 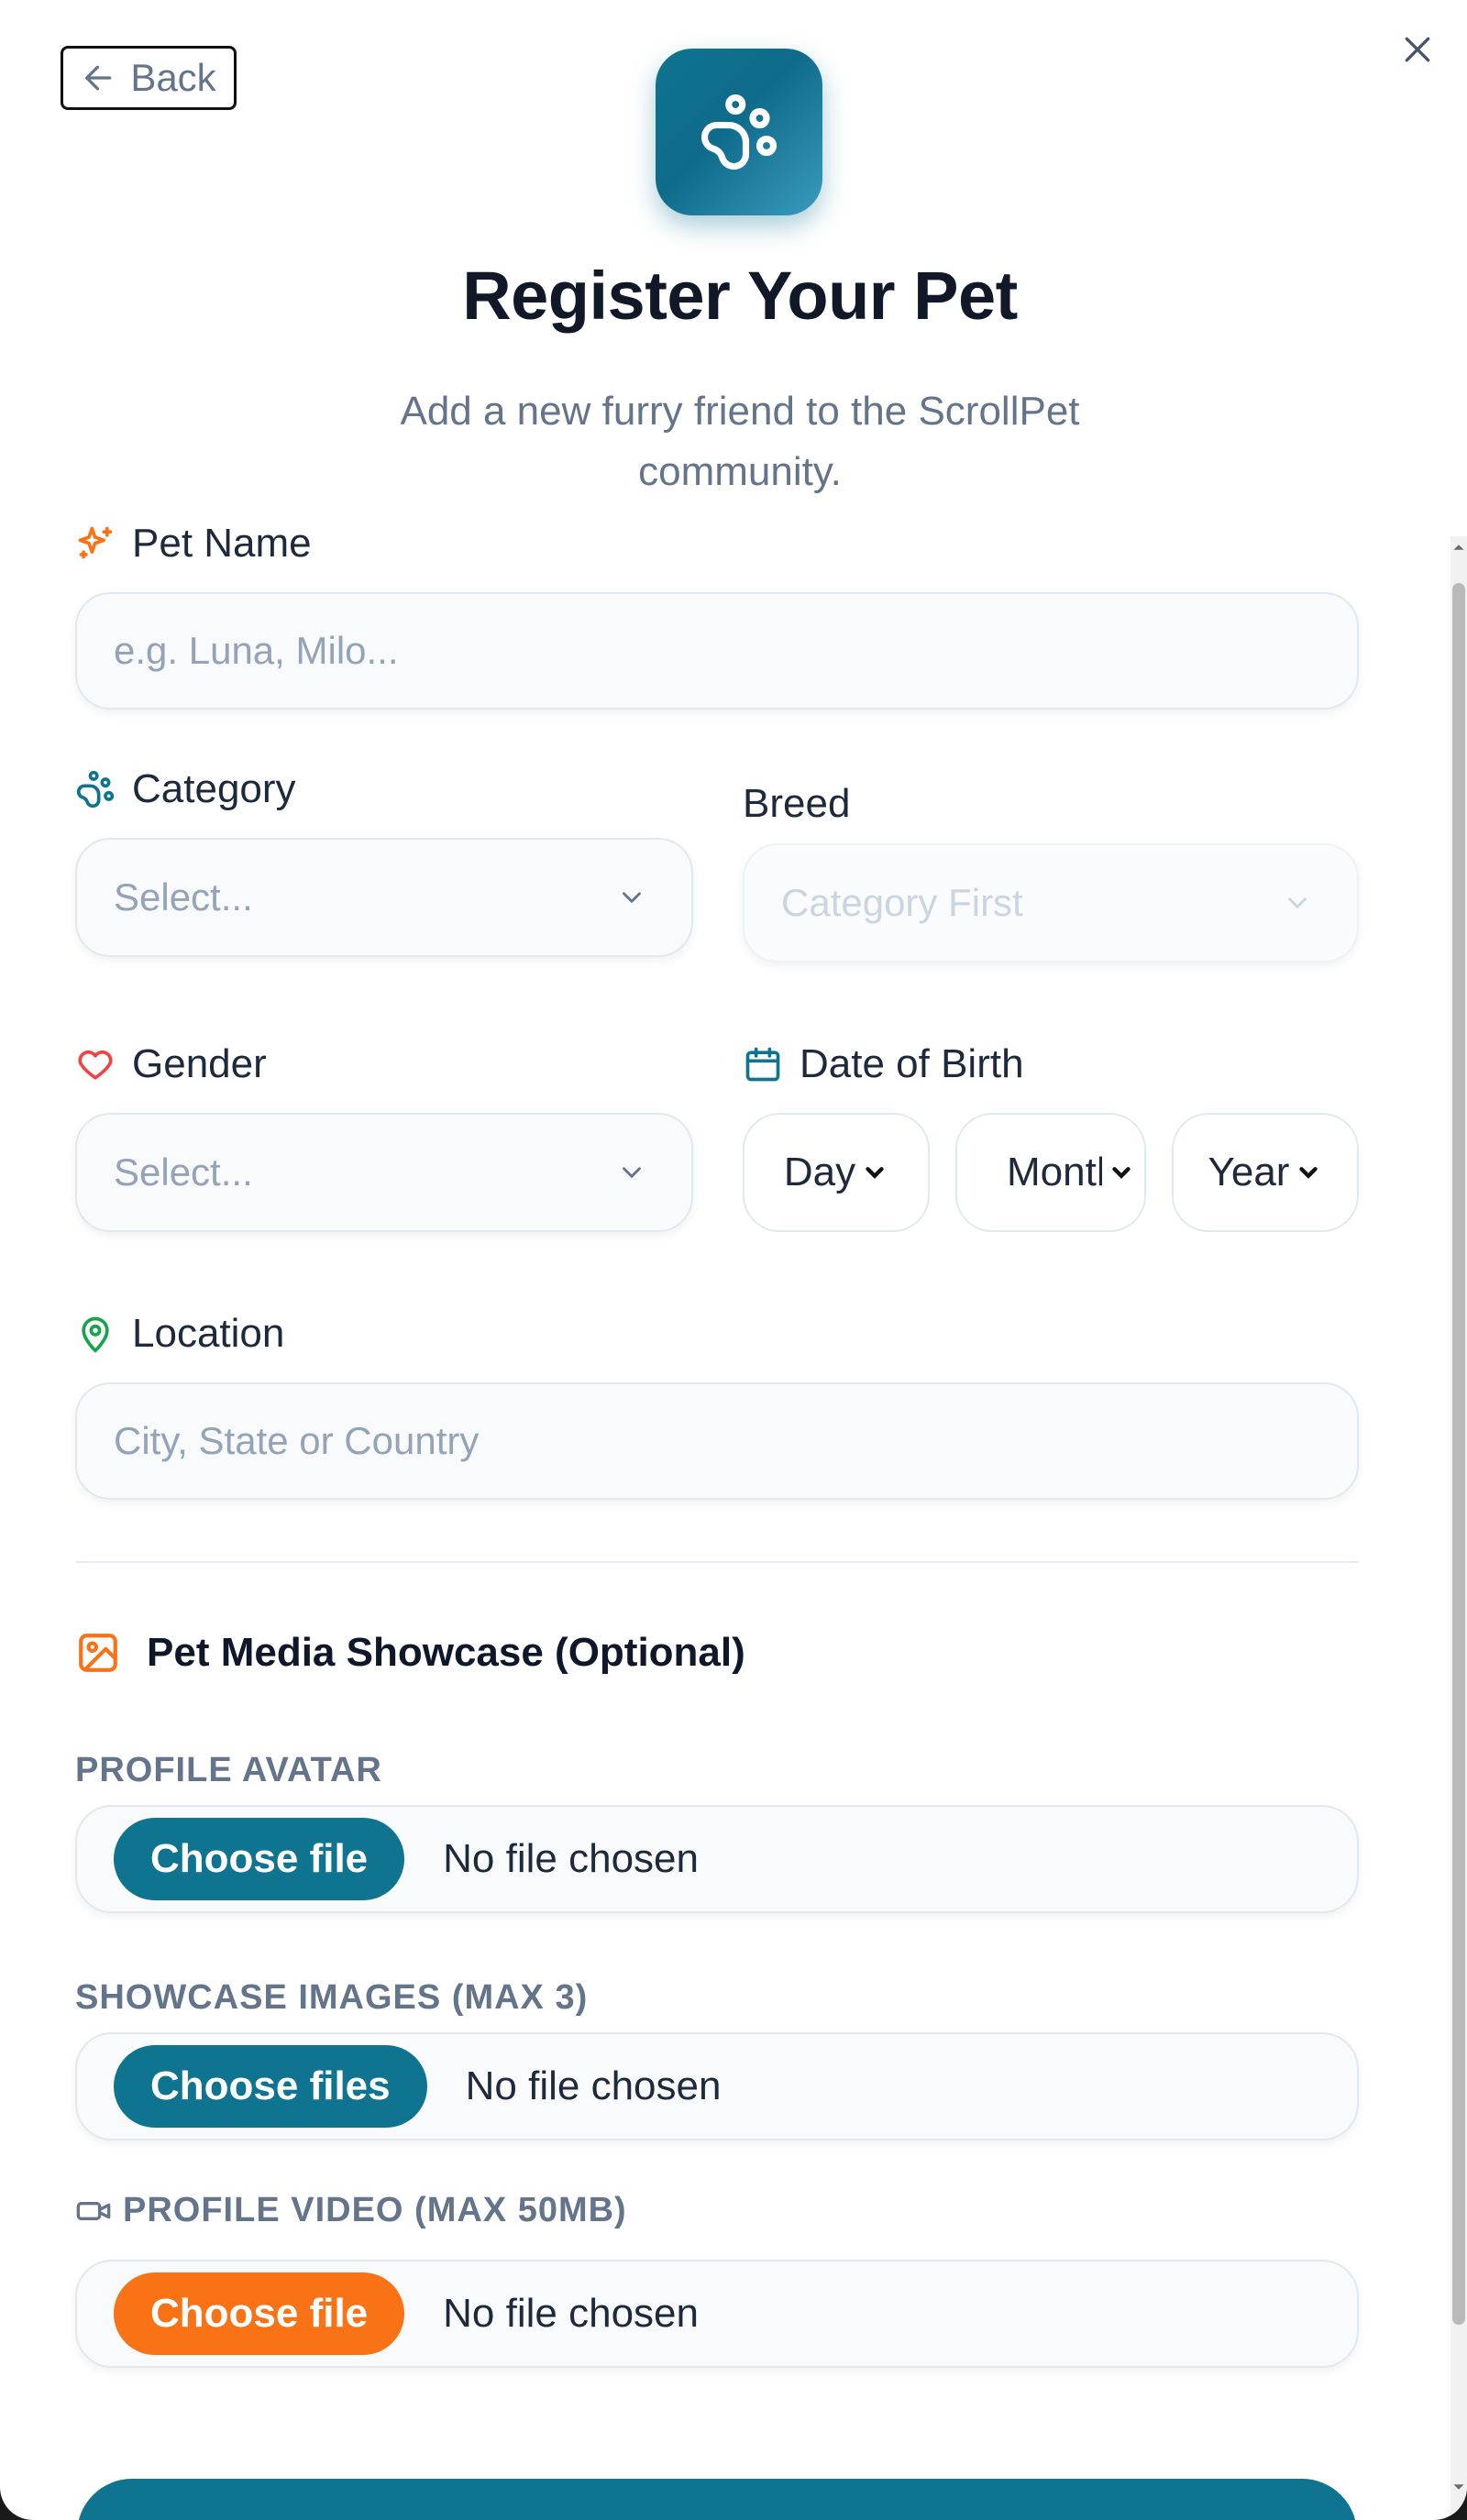 I want to click on calendar-icon, so click(x=763, y=1064).